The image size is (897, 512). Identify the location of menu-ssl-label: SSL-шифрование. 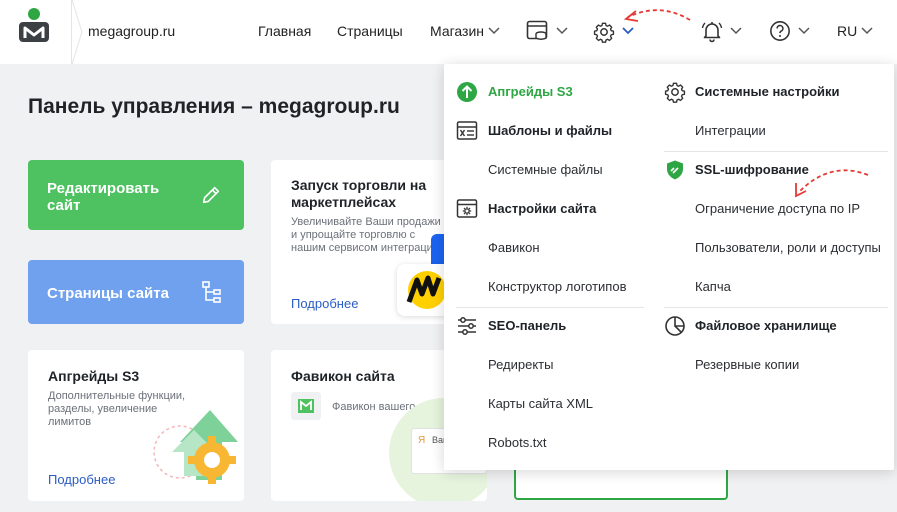
(752, 169).